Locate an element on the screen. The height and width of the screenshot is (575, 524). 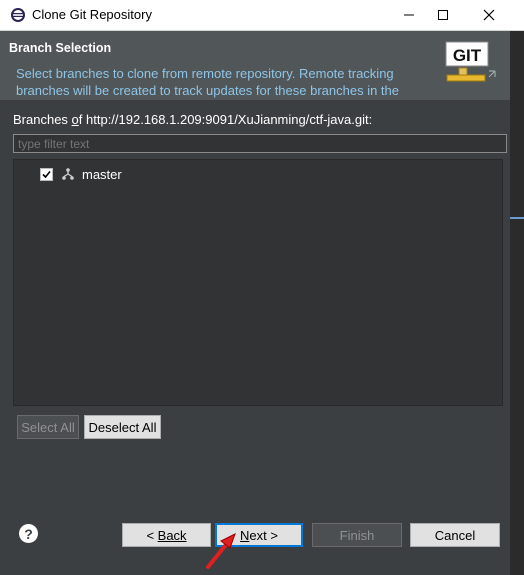
git-logo-icon: GIT is located at coordinates (470, 61).